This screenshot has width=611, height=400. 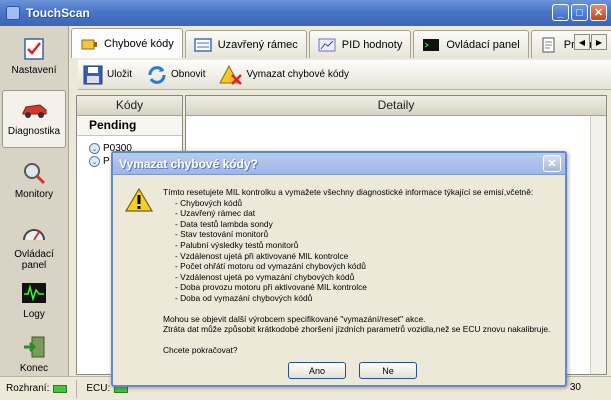 What do you see at coordinates (431, 44) in the screenshot?
I see `terminal-icon` at bounding box center [431, 44].